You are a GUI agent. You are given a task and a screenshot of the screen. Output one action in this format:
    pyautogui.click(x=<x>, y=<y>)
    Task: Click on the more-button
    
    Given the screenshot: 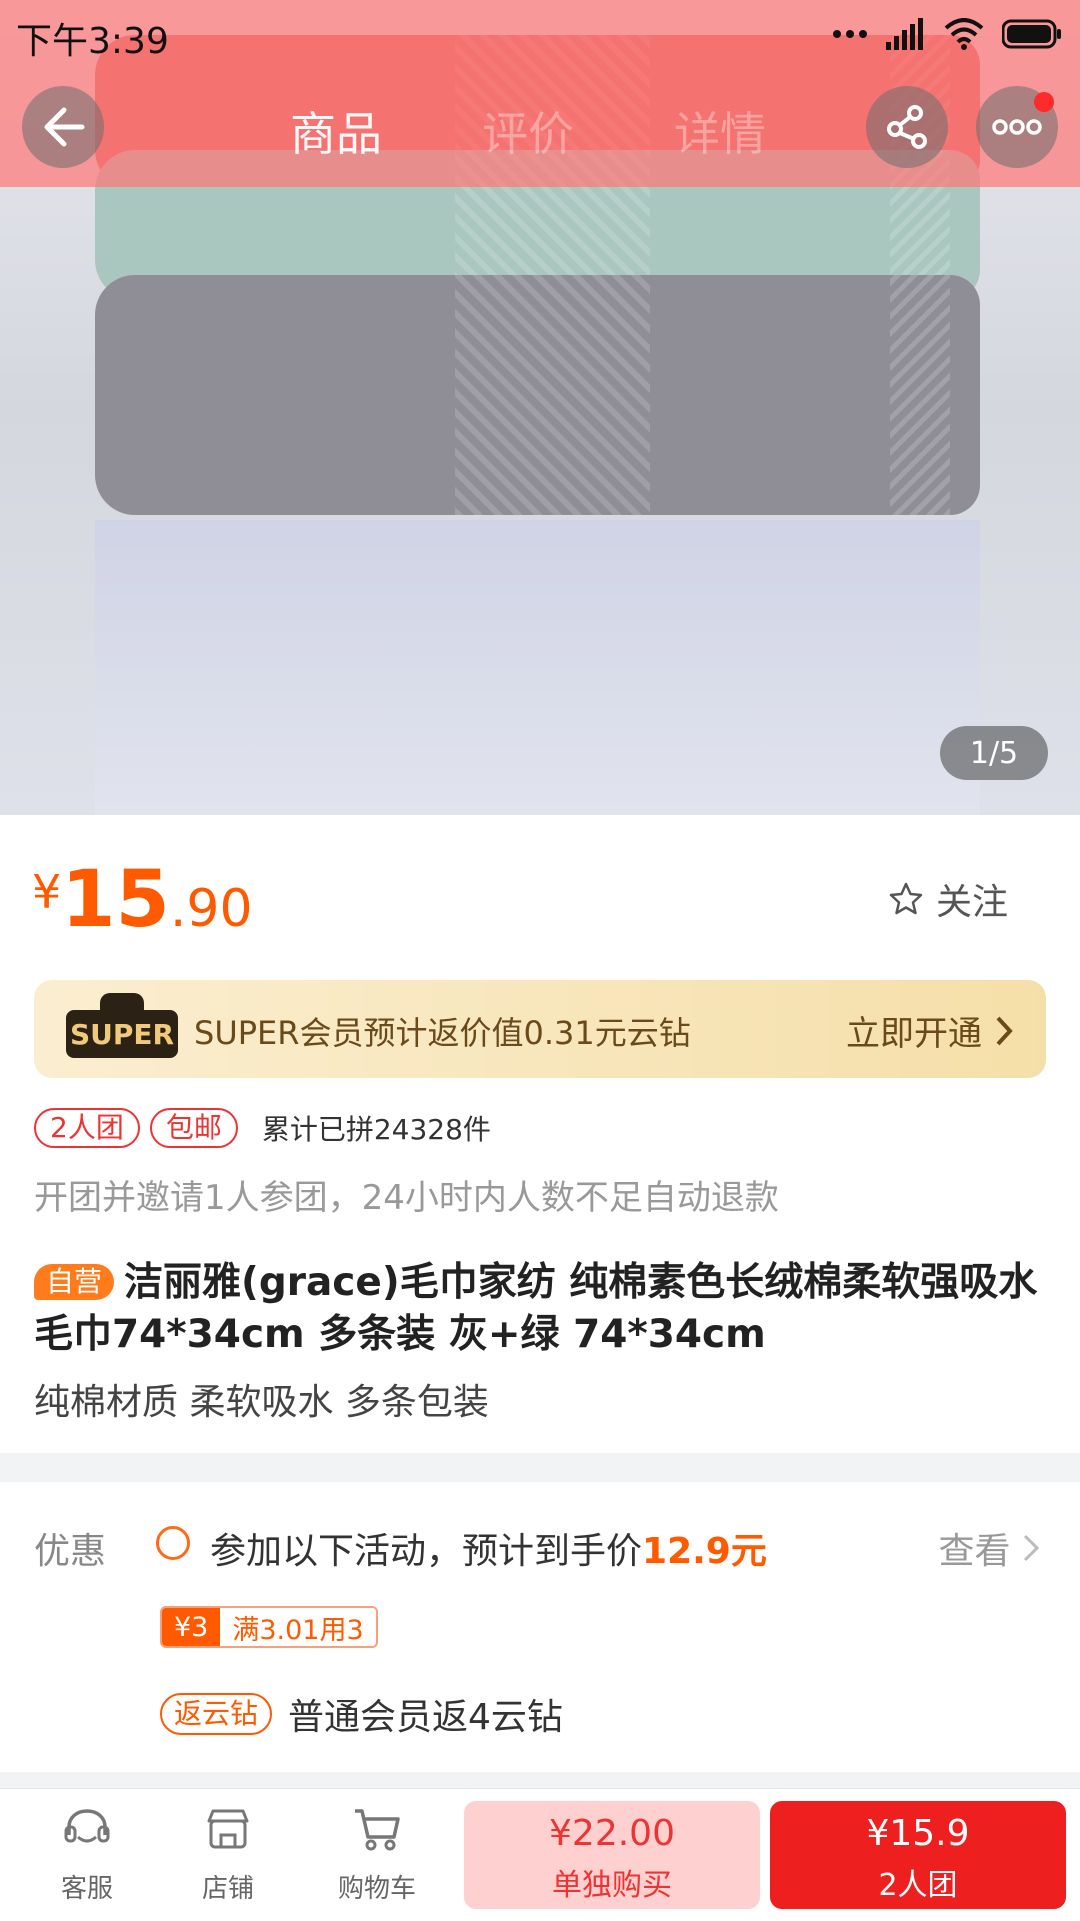 What is the action you would take?
    pyautogui.click(x=1017, y=127)
    